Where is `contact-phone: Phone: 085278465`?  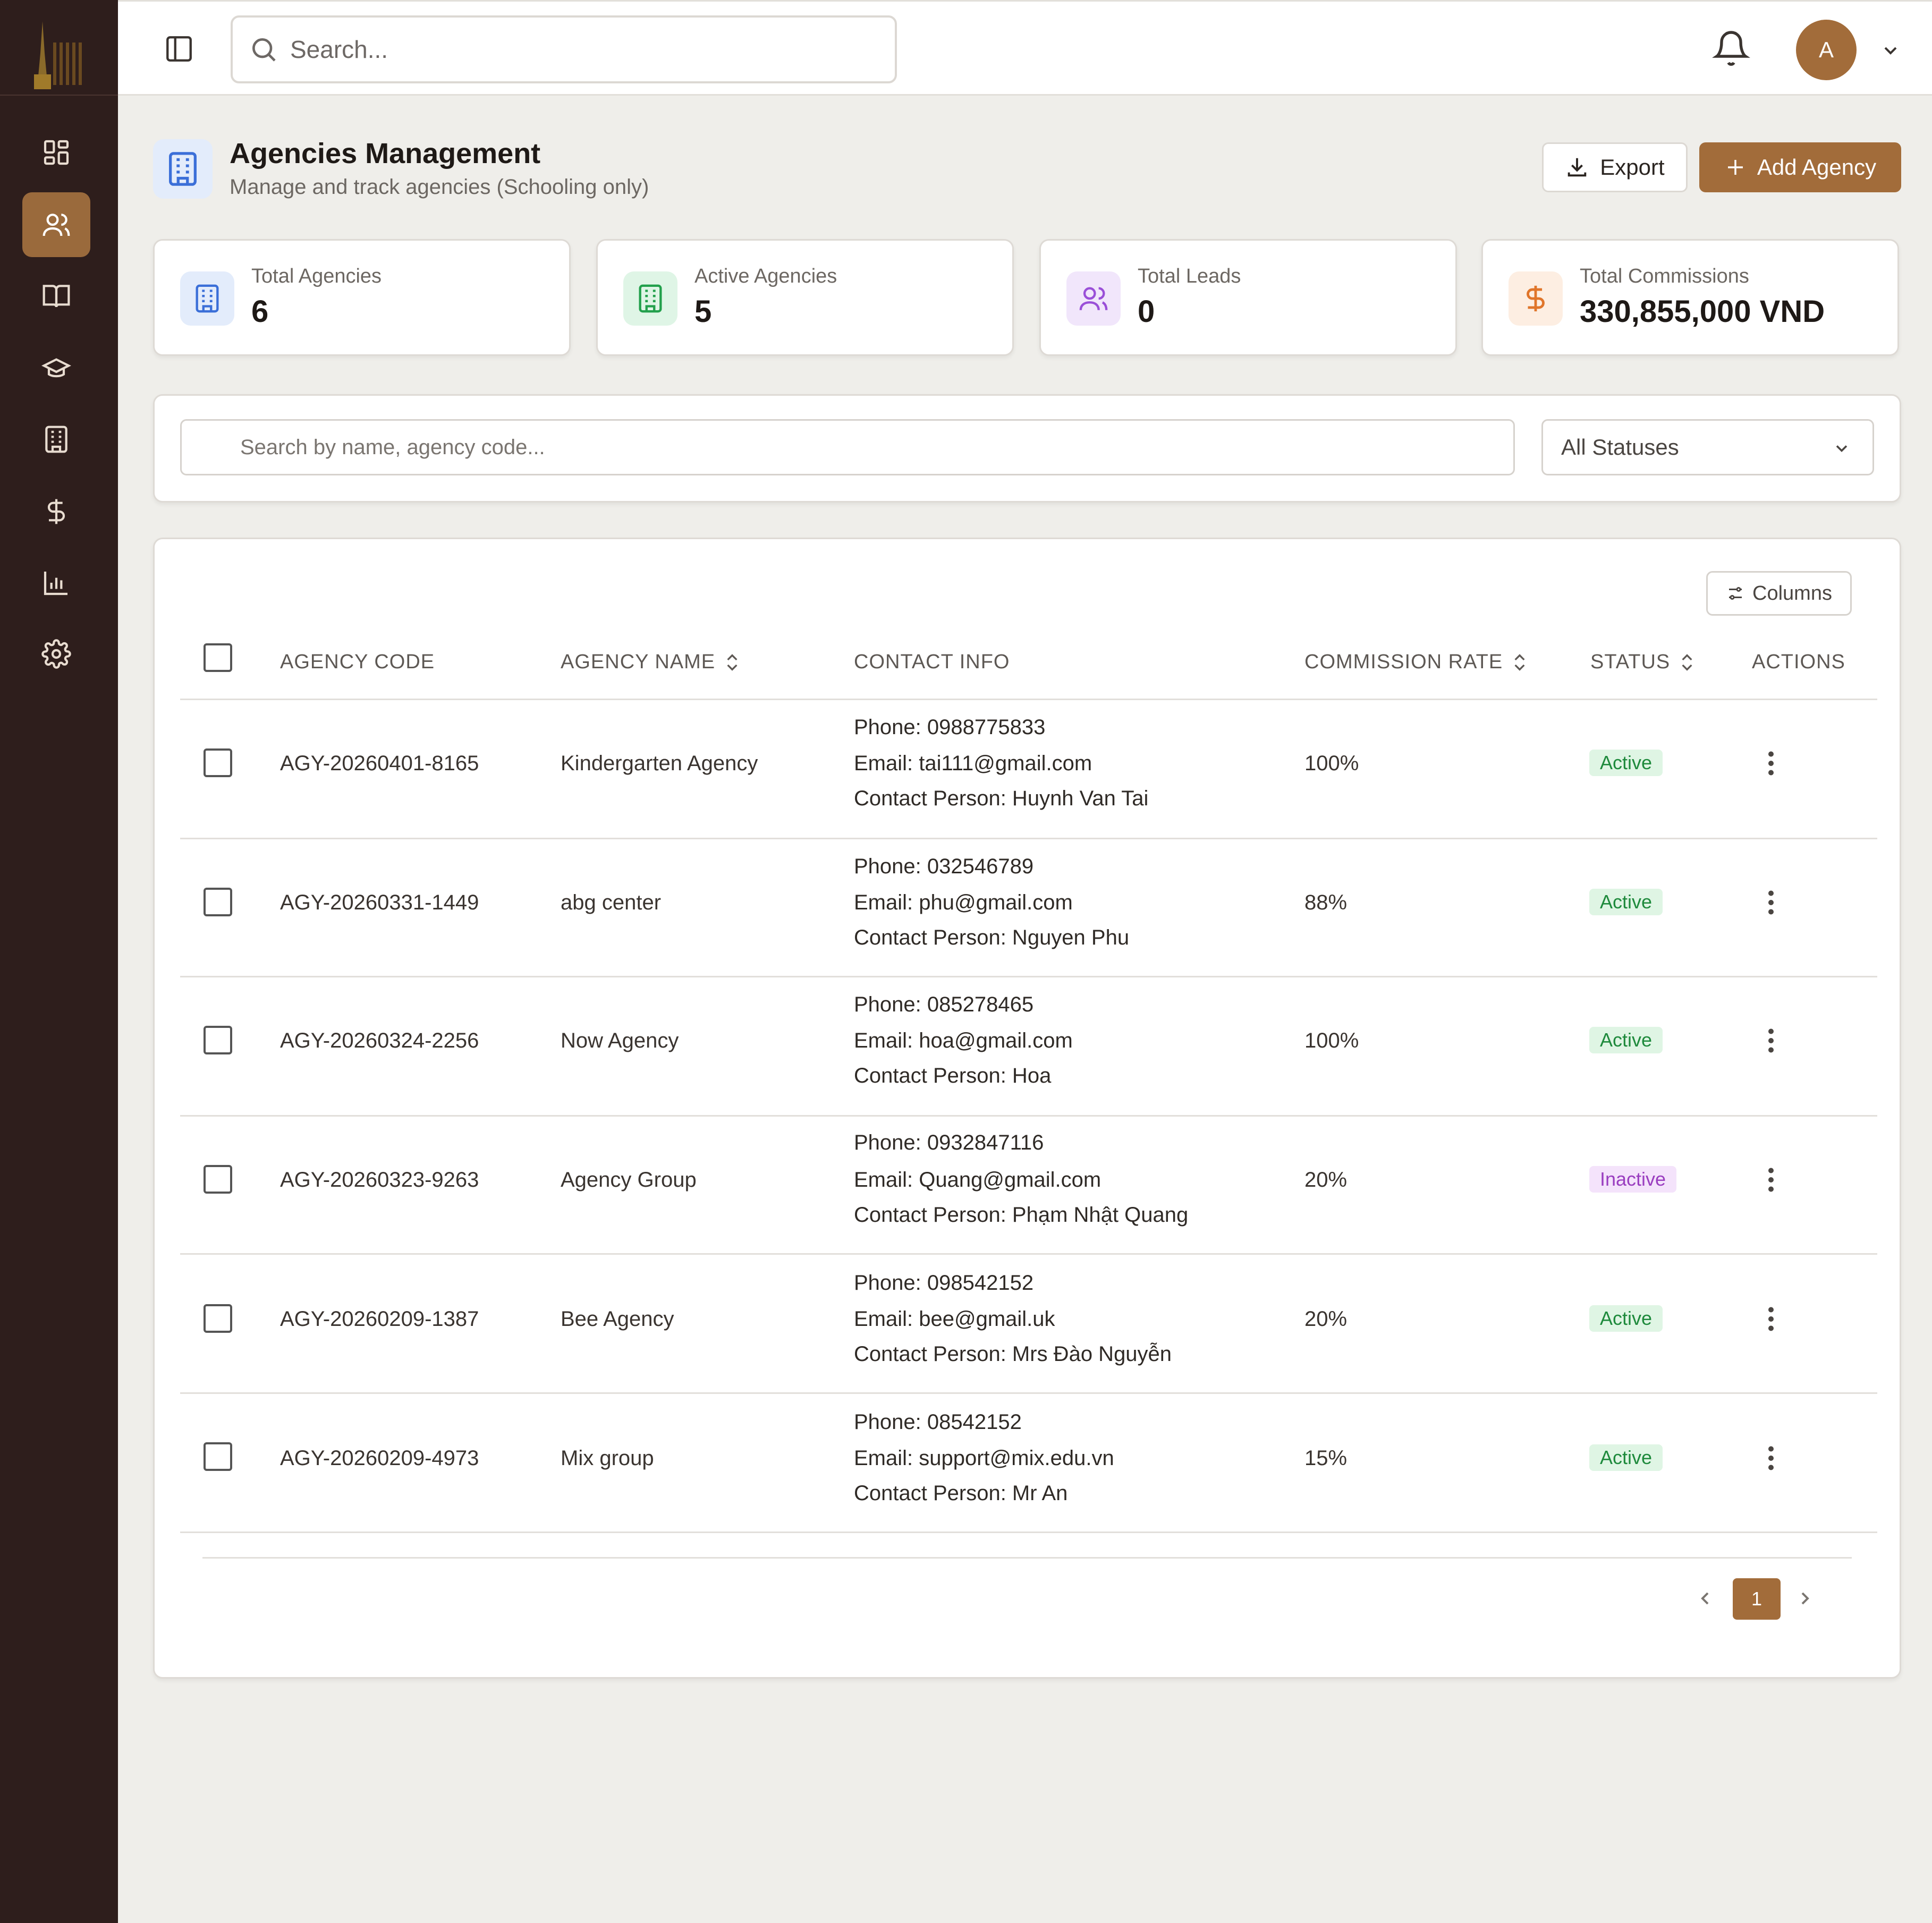 contact-phone: Phone: 085278465 is located at coordinates (944, 1004).